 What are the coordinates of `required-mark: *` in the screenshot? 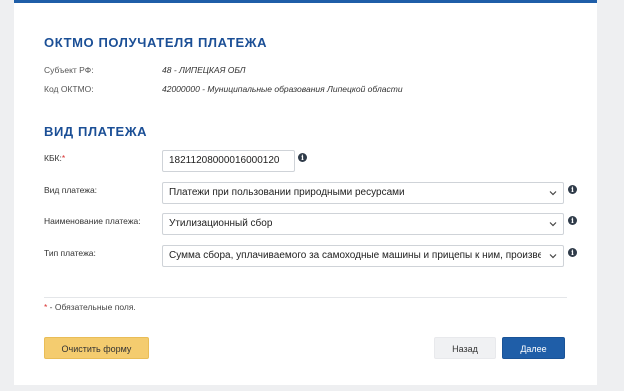 It's located at (63, 158).